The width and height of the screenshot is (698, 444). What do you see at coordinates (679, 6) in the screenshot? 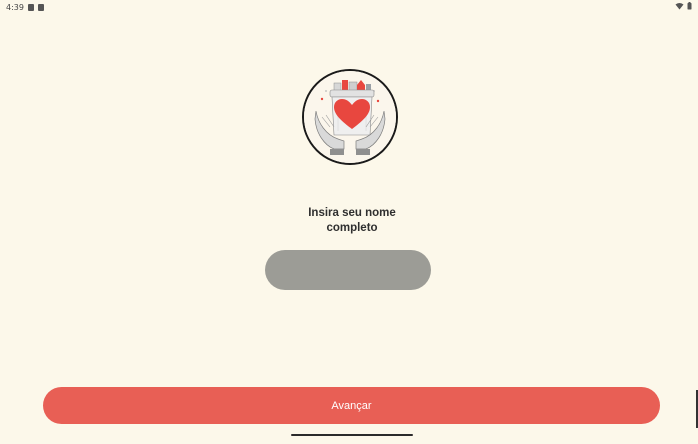
I see `wifi-icon` at bounding box center [679, 6].